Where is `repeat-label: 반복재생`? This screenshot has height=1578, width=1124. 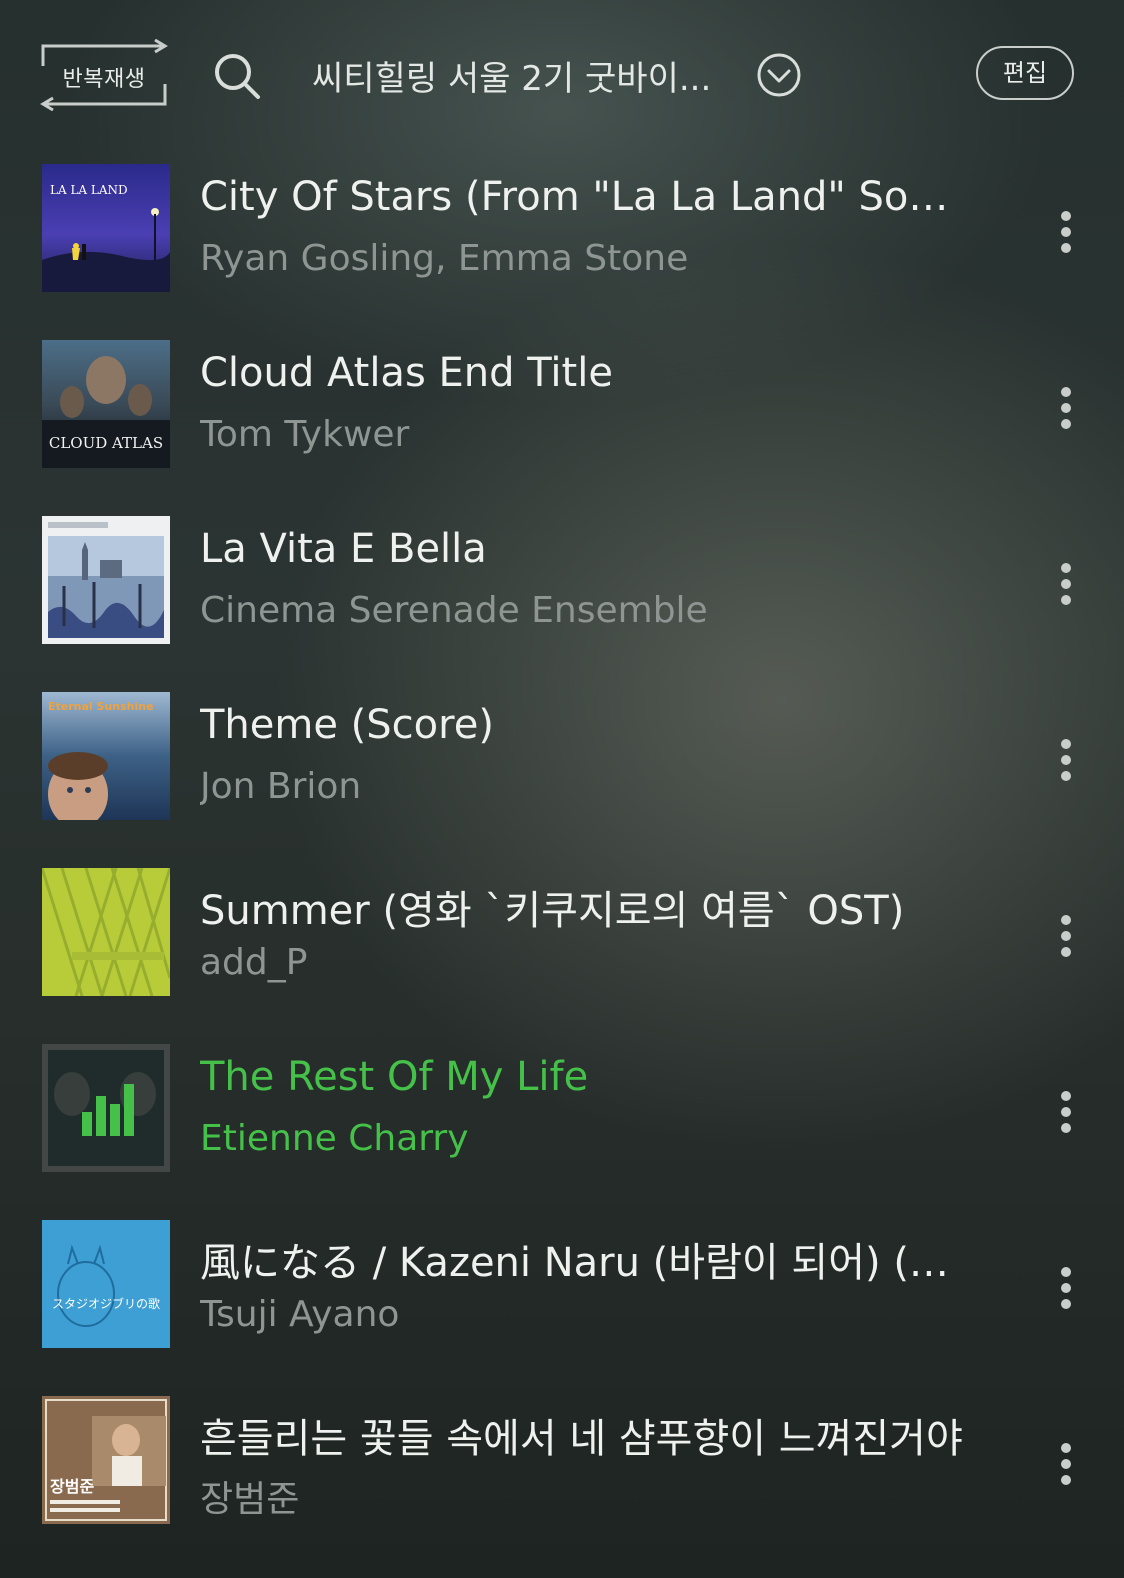
repeat-label: 반복재생 is located at coordinates (104, 79).